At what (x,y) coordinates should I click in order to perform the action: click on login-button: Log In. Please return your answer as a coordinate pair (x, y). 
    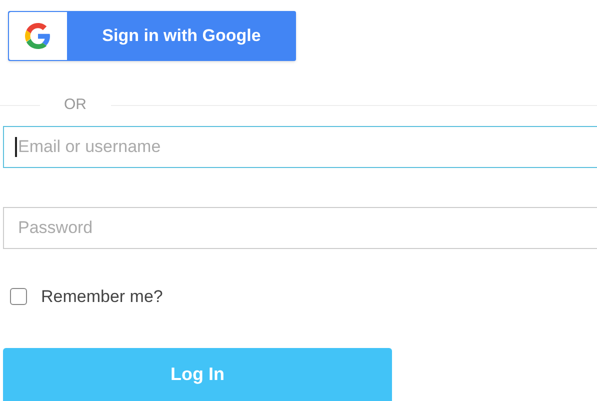
    Looking at the image, I should click on (197, 374).